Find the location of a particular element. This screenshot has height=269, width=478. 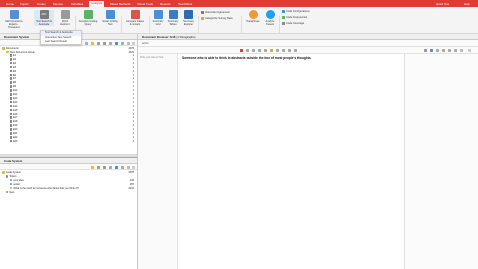

smart-coding-tool-button: Smart Coding Tool is located at coordinates (110, 18).